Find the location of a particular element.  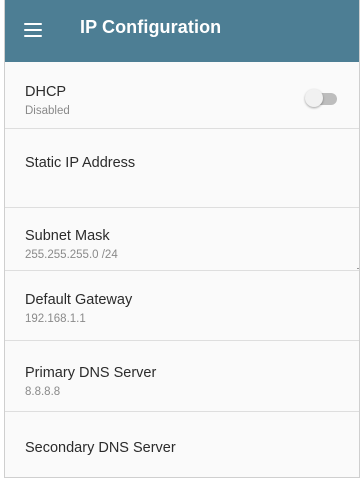

setting-row-secondary-dns-server: Secondary DNS Server is located at coordinates (182, 444).